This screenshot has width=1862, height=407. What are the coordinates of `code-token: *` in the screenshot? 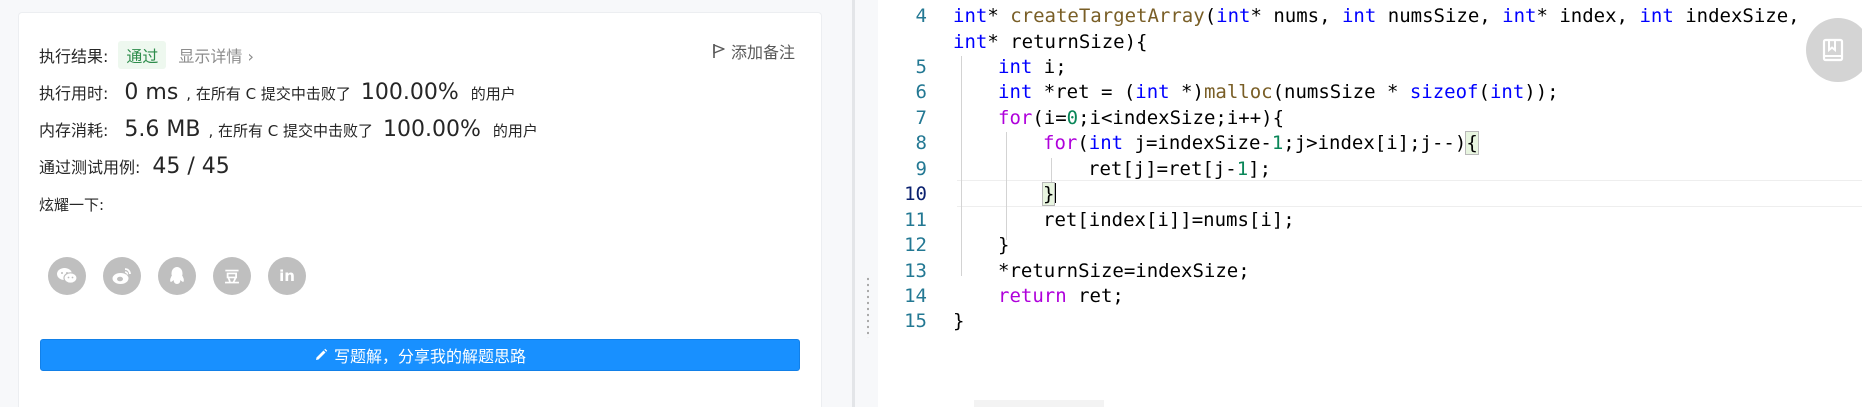 It's located at (999, 16).